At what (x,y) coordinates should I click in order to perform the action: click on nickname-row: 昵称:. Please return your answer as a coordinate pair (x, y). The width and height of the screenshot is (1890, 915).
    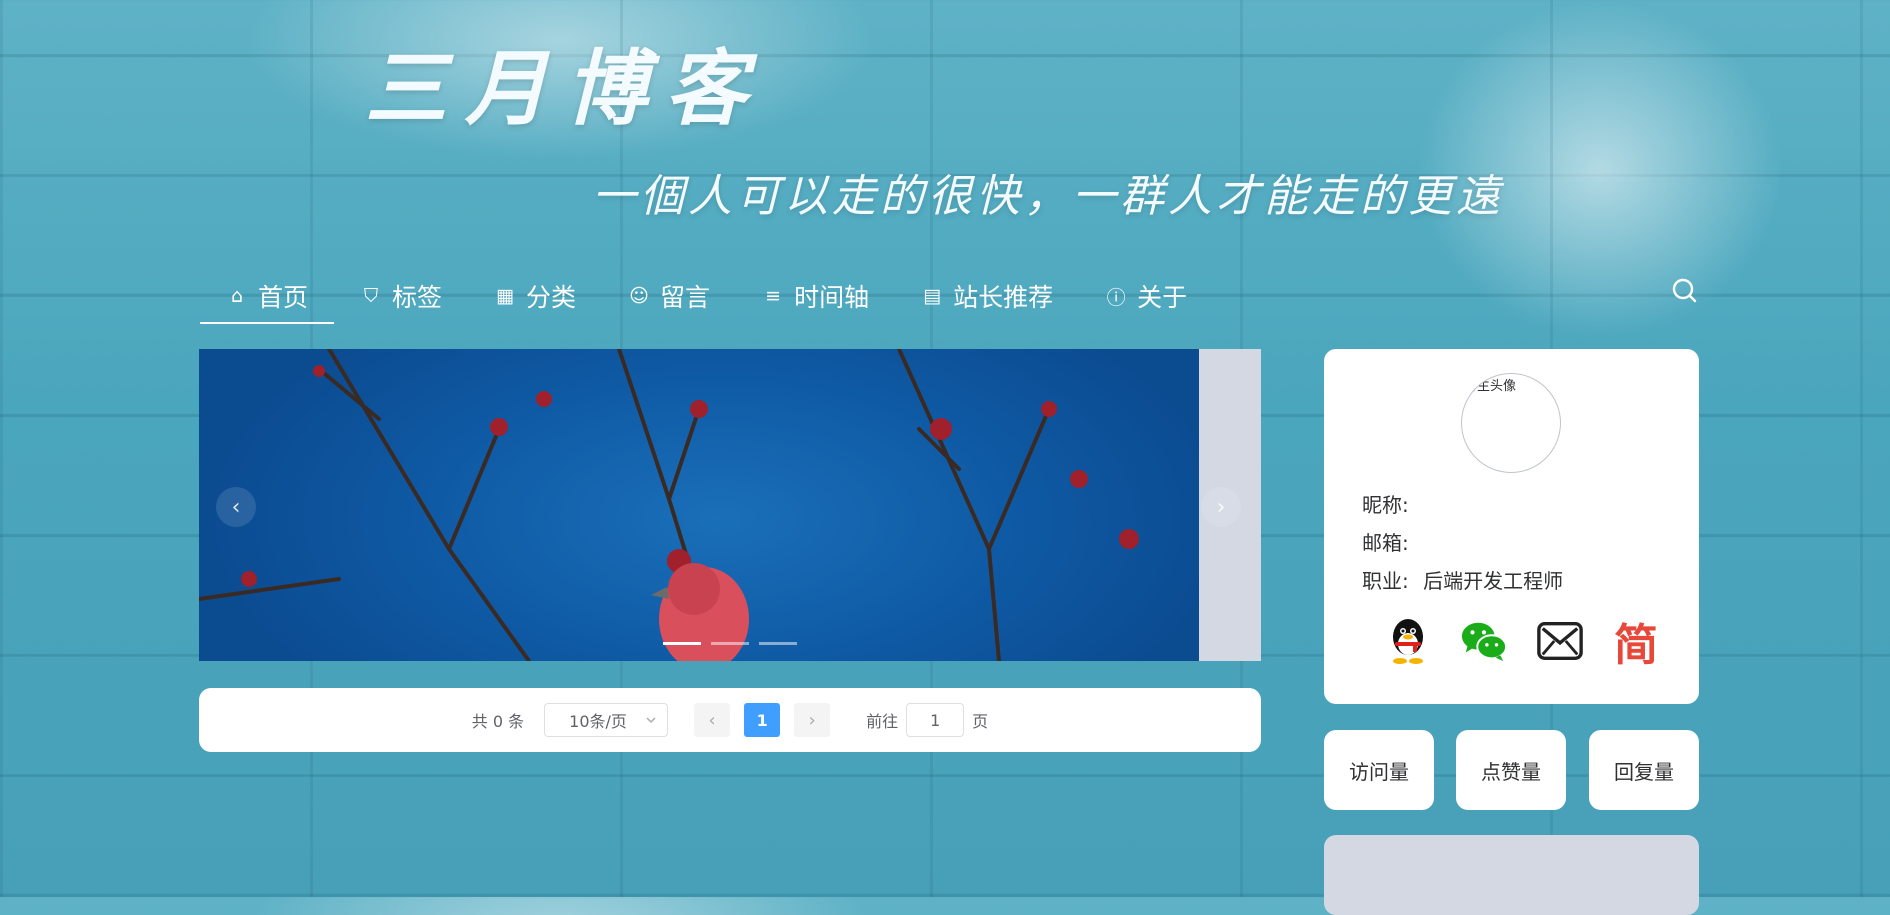
    Looking at the image, I should click on (1385, 503).